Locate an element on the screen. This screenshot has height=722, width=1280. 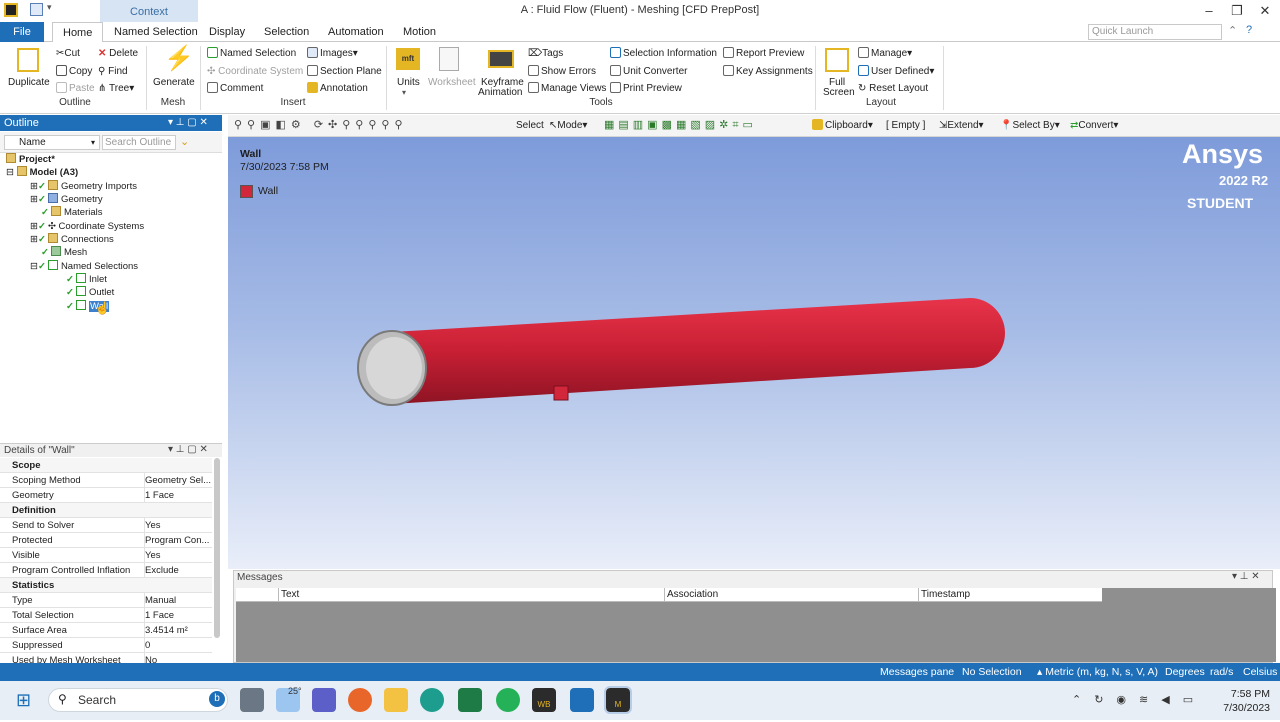
worksheet-button: Worksheet is located at coordinates (452, 83).